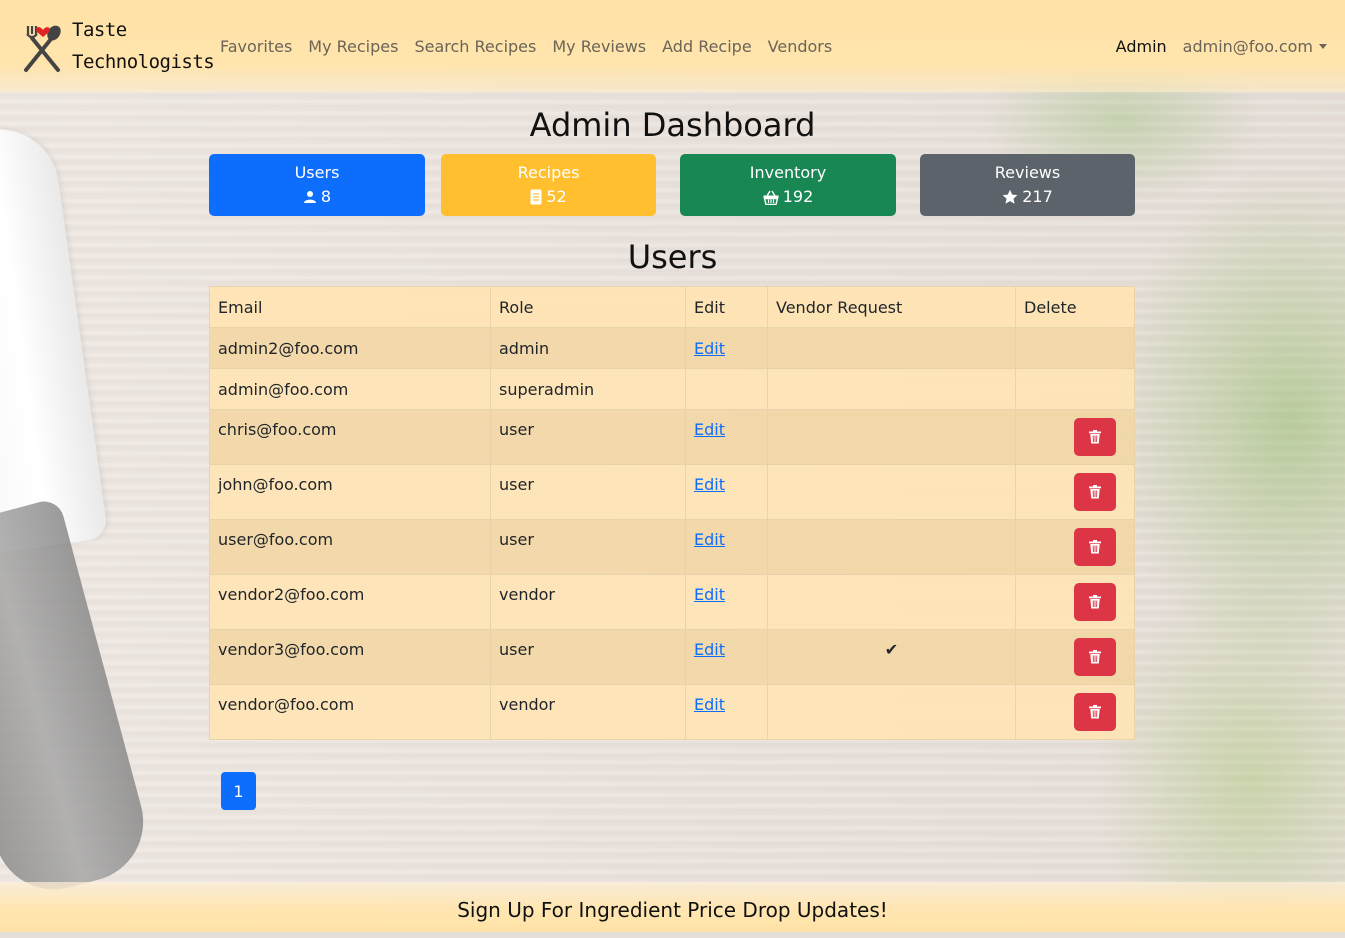 Image resolution: width=1345 pixels, height=938 pixels. I want to click on table-row: chris@foo.com user Edit, so click(672, 437).